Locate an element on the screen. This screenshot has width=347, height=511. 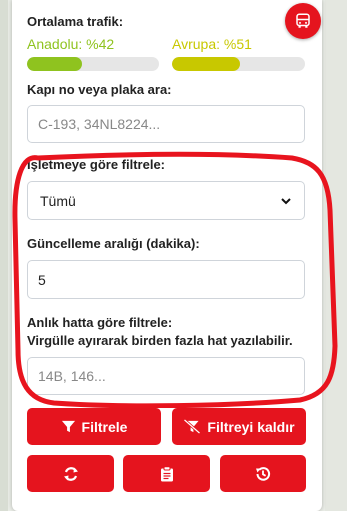
bus-fab-button is located at coordinates (303, 21).